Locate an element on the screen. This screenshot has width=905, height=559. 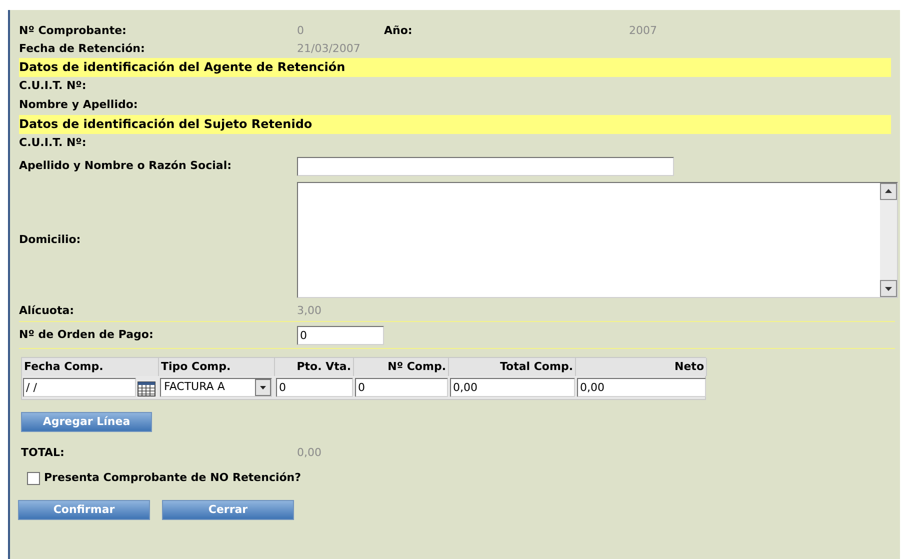
dropdown-caret-icon is located at coordinates (263, 387).